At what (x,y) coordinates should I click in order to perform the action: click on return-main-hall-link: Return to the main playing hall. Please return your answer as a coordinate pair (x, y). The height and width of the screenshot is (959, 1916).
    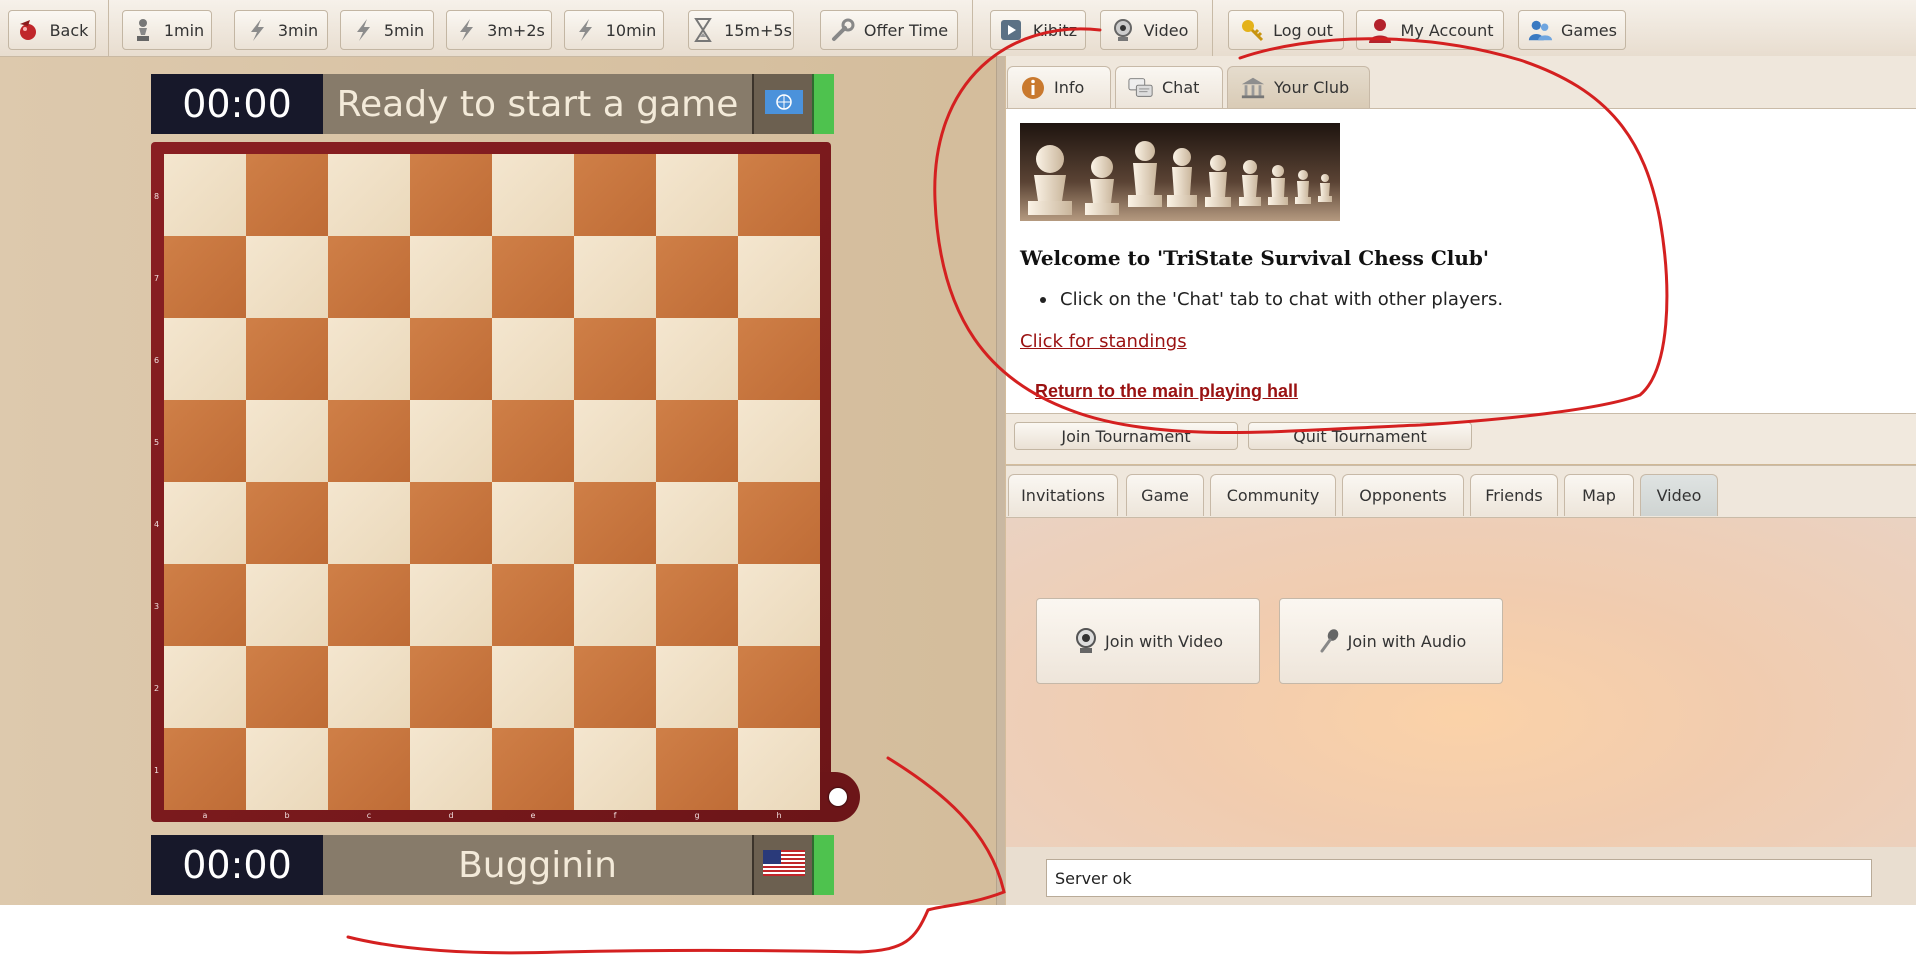
    Looking at the image, I should click on (1166, 391).